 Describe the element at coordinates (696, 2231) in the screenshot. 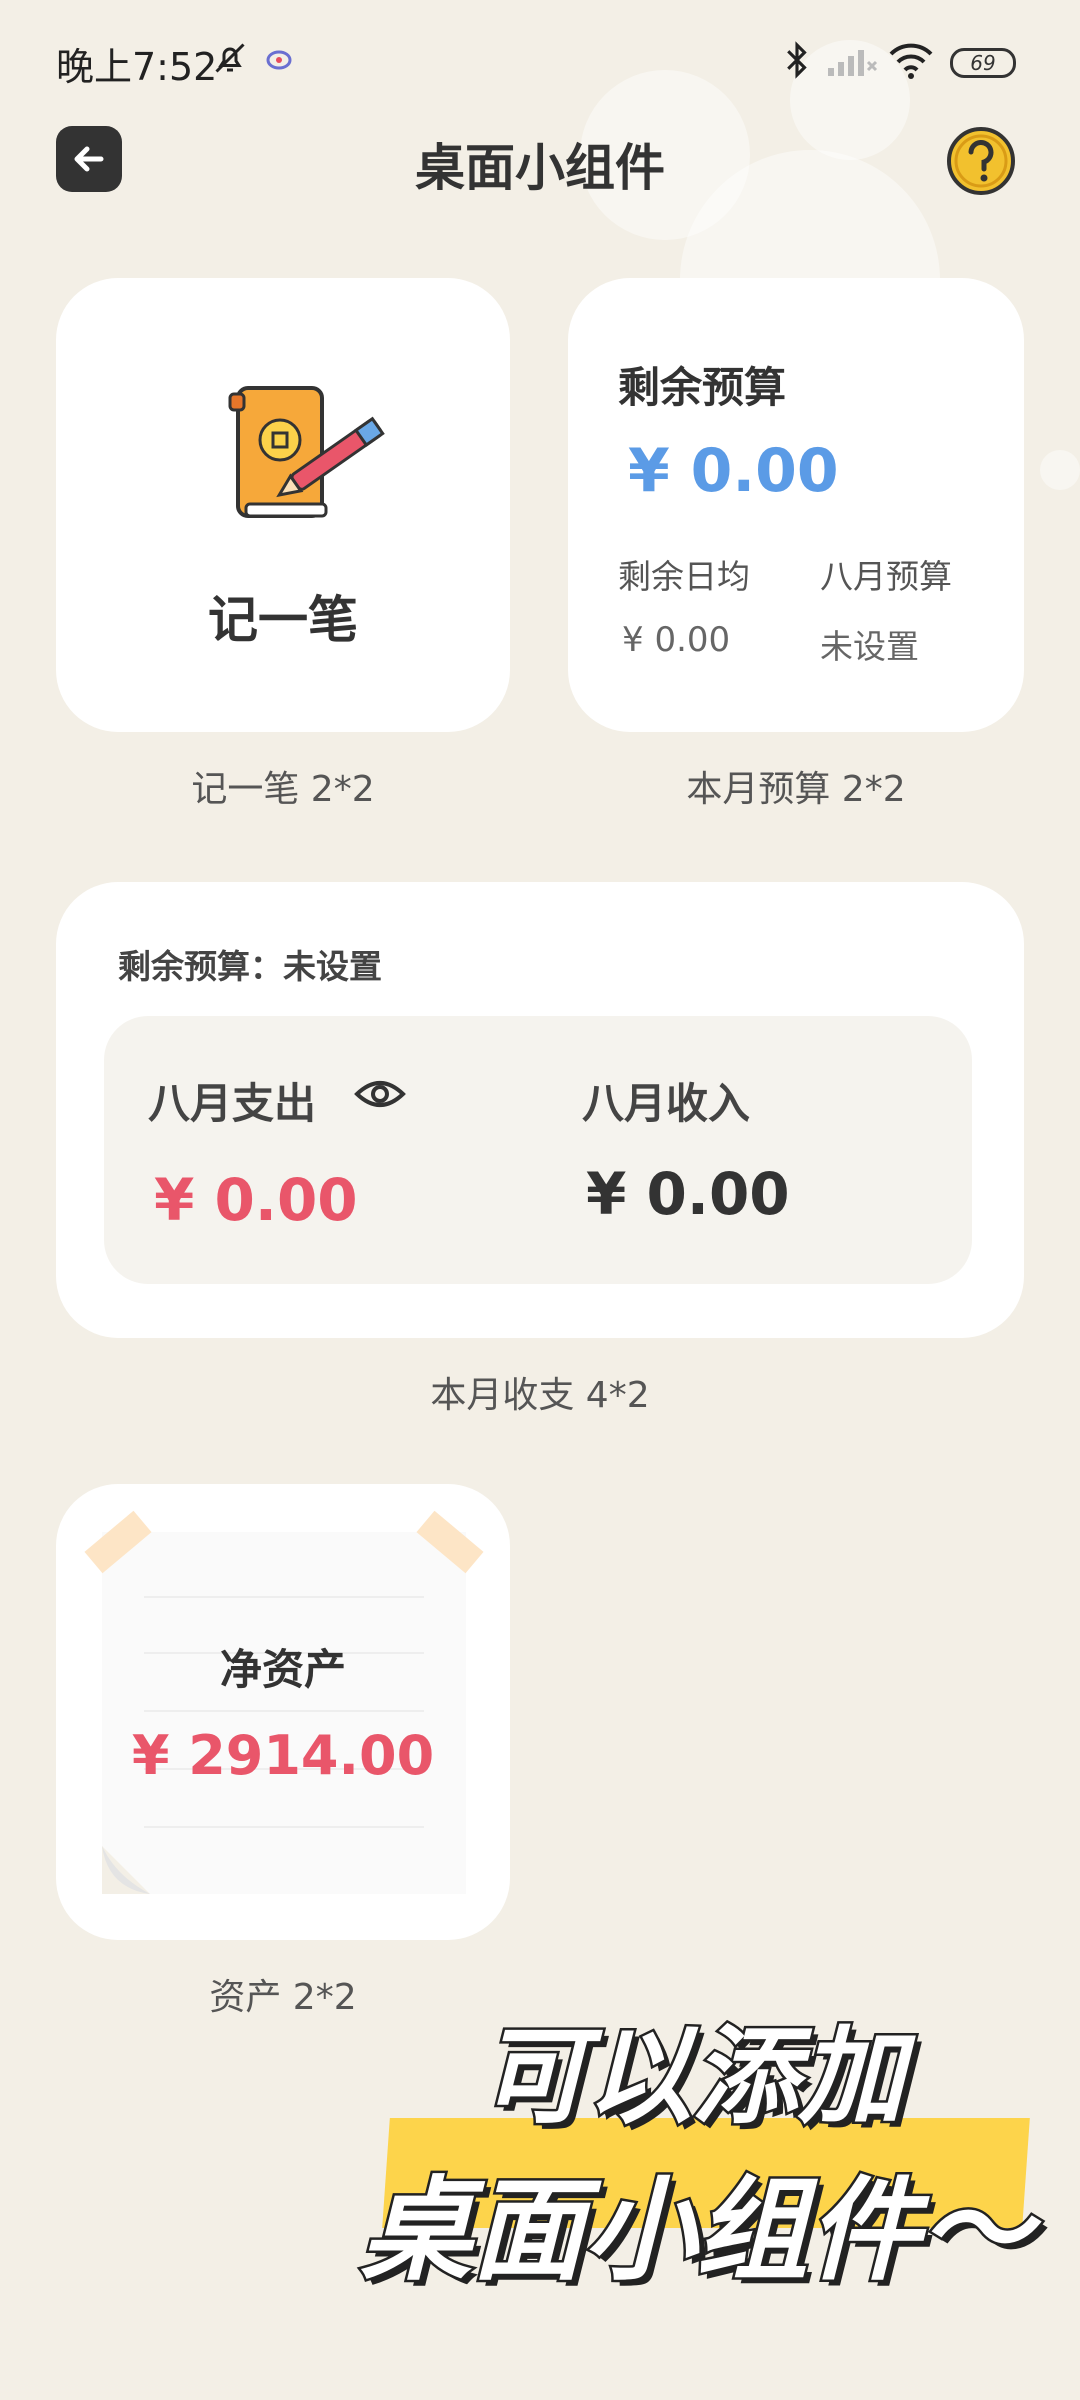

I see `promo-line-2: 桌面小组件～` at that location.